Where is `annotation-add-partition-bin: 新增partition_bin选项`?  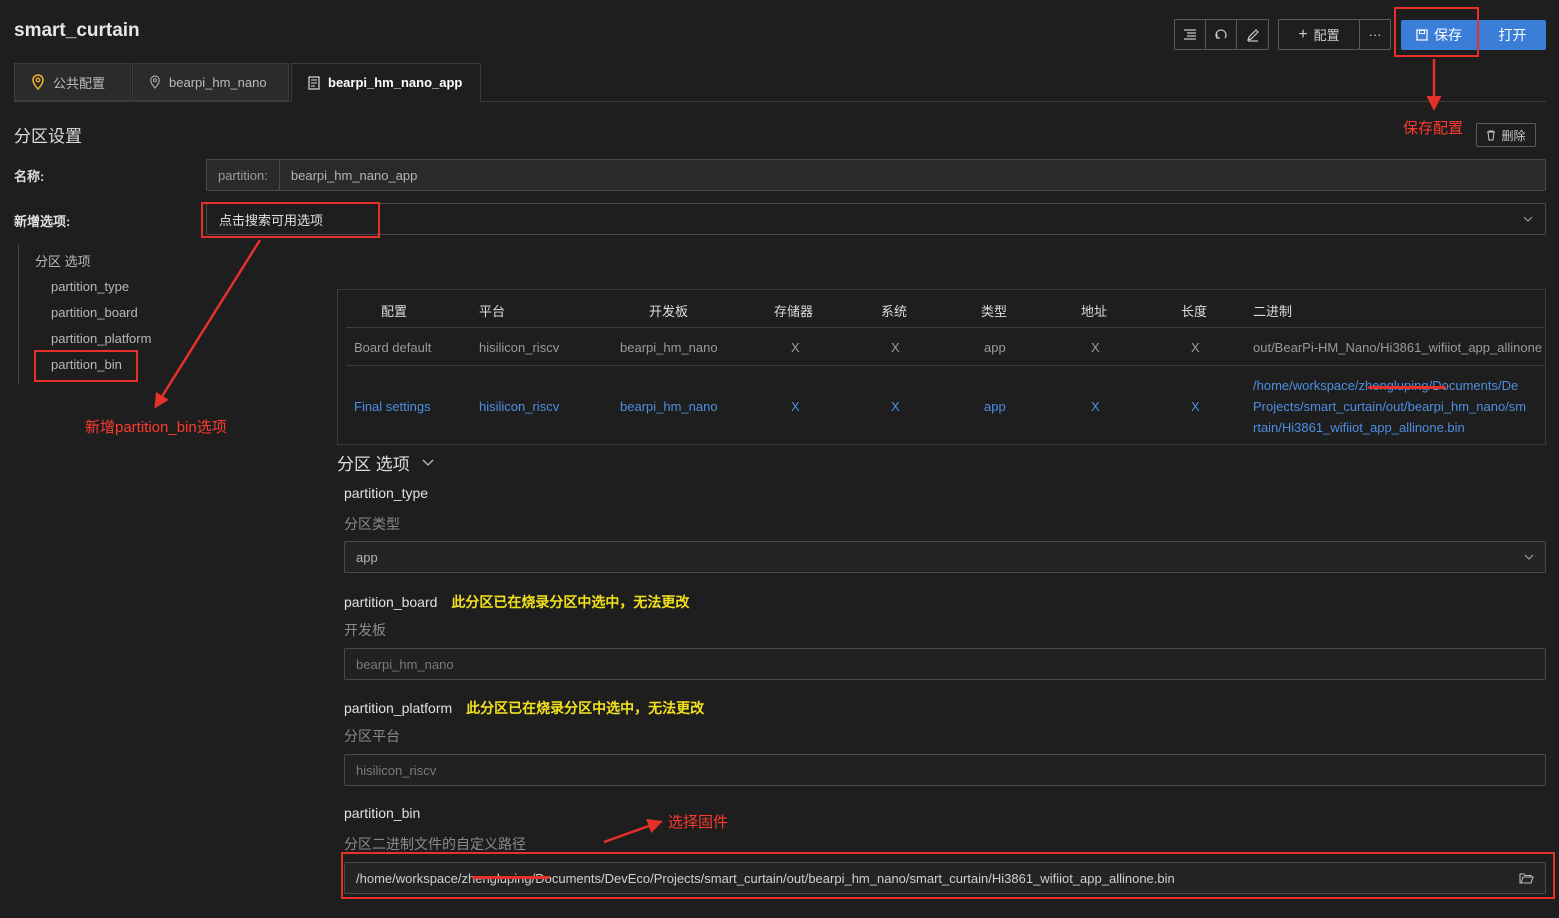 annotation-add-partition-bin: 新增partition_bin选项 is located at coordinates (156, 427).